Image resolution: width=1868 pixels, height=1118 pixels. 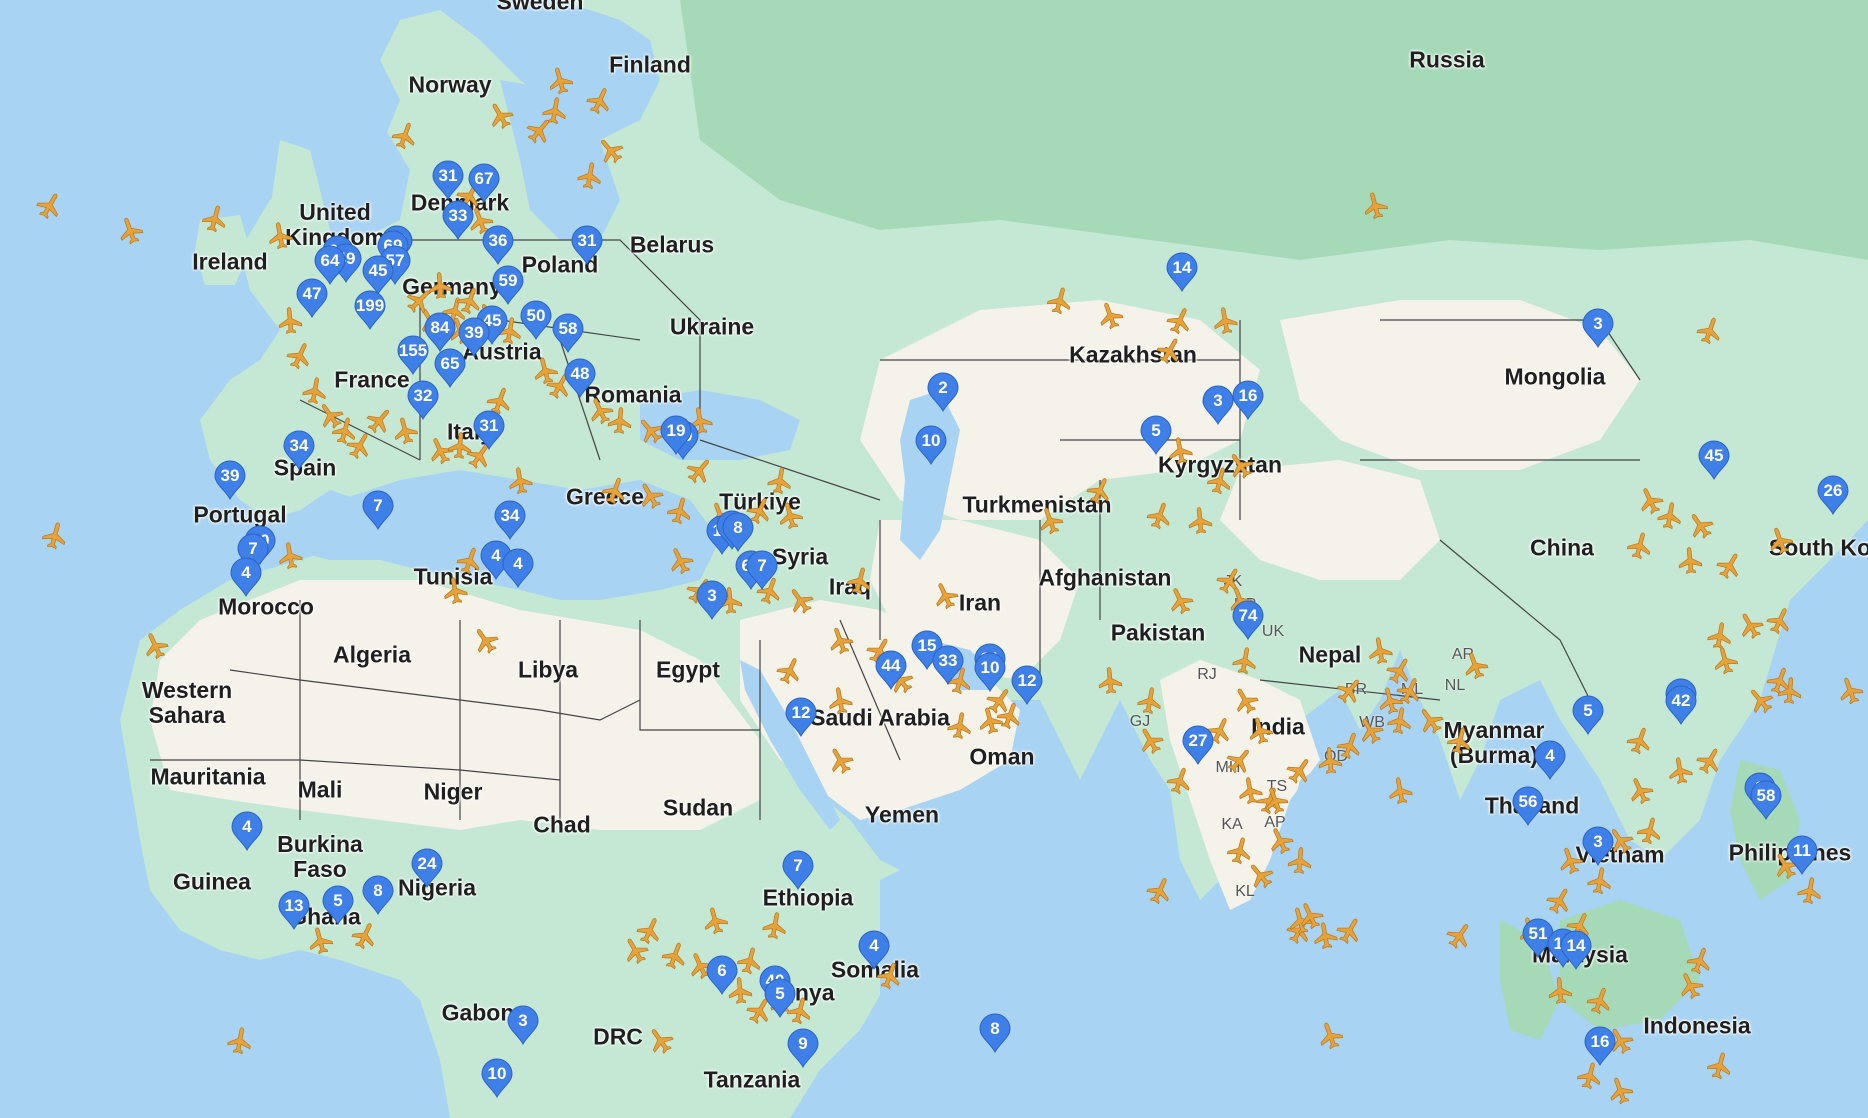 What do you see at coordinates (1766, 800) in the screenshot?
I see `cluster-pin-phil-b: 58` at bounding box center [1766, 800].